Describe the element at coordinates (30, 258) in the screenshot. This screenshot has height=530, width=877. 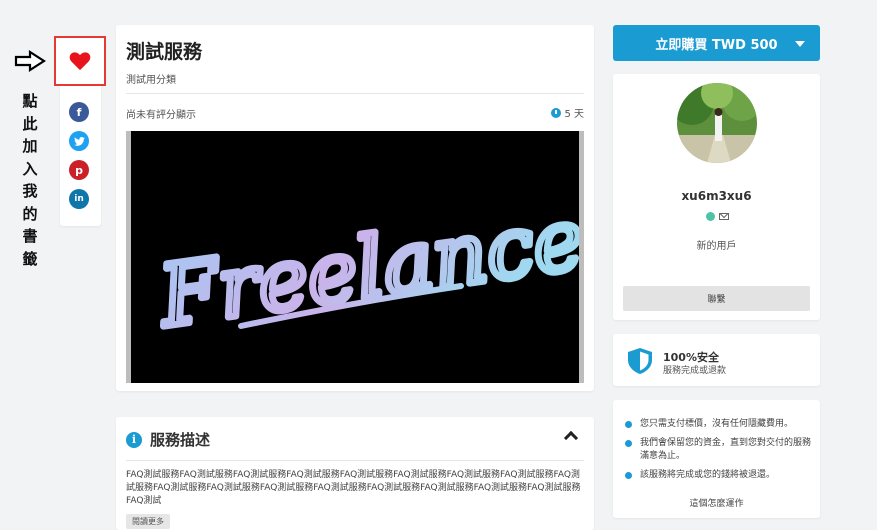
I see `hint-char: 籤` at that location.